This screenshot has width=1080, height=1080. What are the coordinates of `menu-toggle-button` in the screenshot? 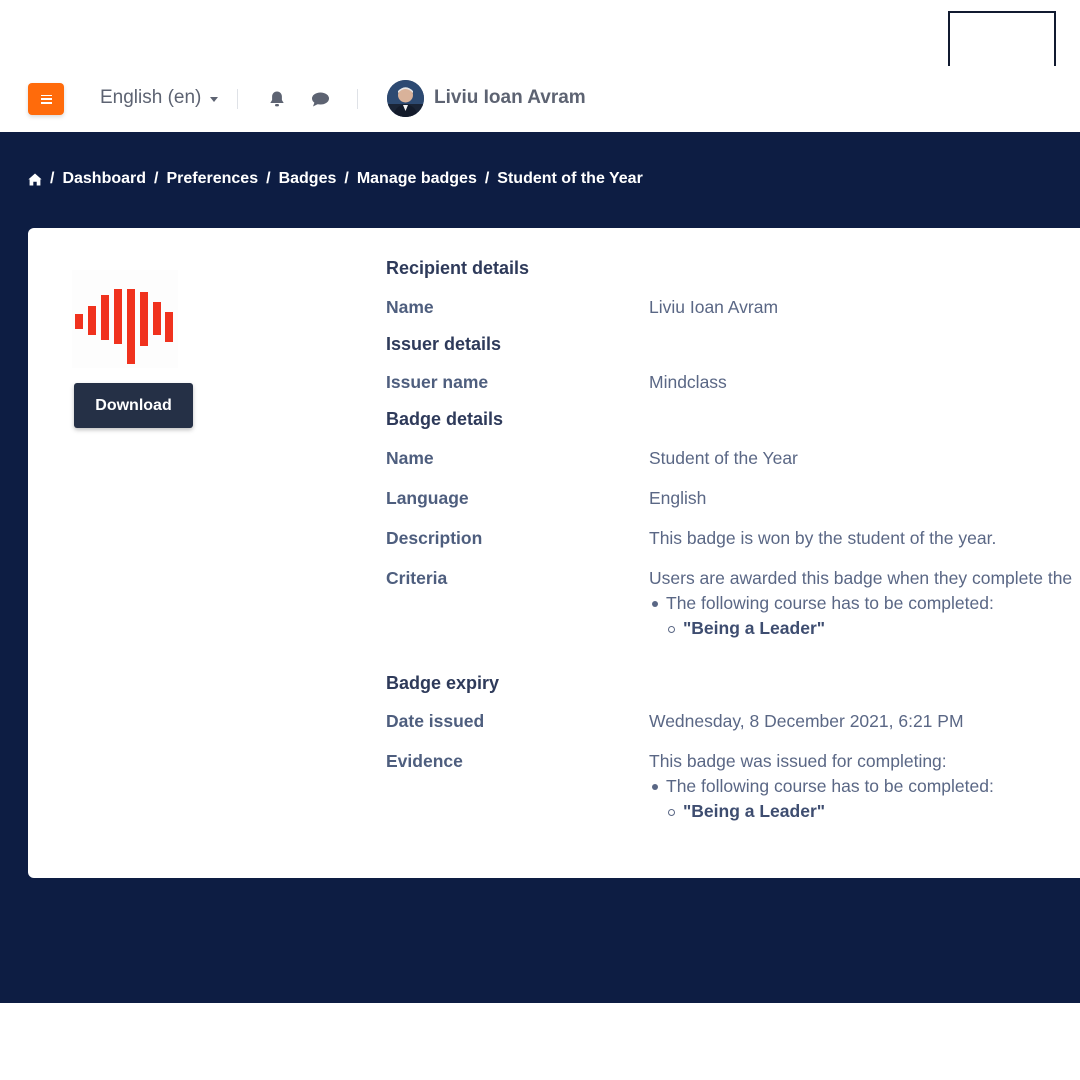 It's located at (46, 99).